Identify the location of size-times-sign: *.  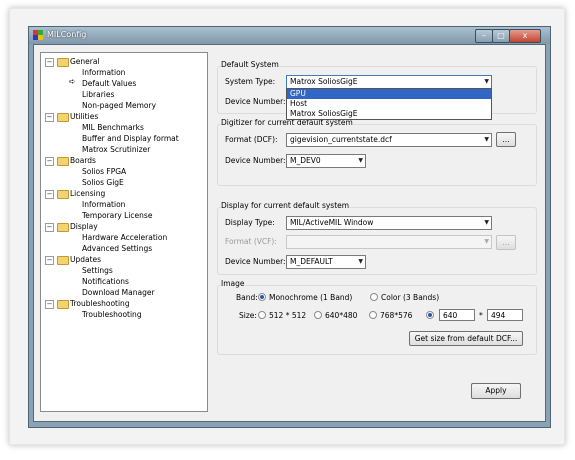
(481, 315).